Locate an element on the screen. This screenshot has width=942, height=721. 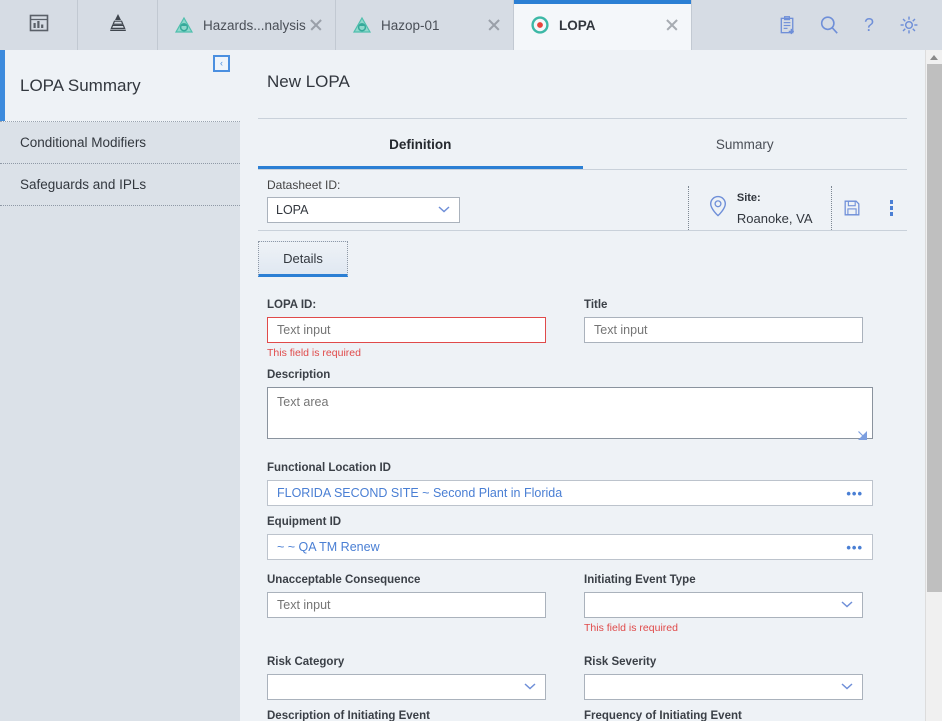
risk-severity-select is located at coordinates (723, 687).